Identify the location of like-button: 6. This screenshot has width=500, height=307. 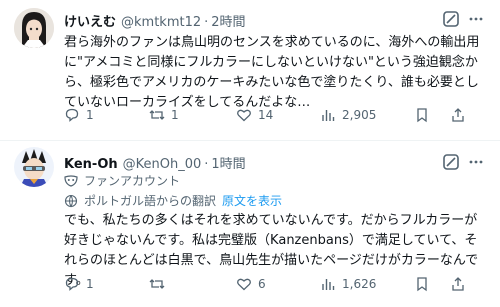
(251, 284).